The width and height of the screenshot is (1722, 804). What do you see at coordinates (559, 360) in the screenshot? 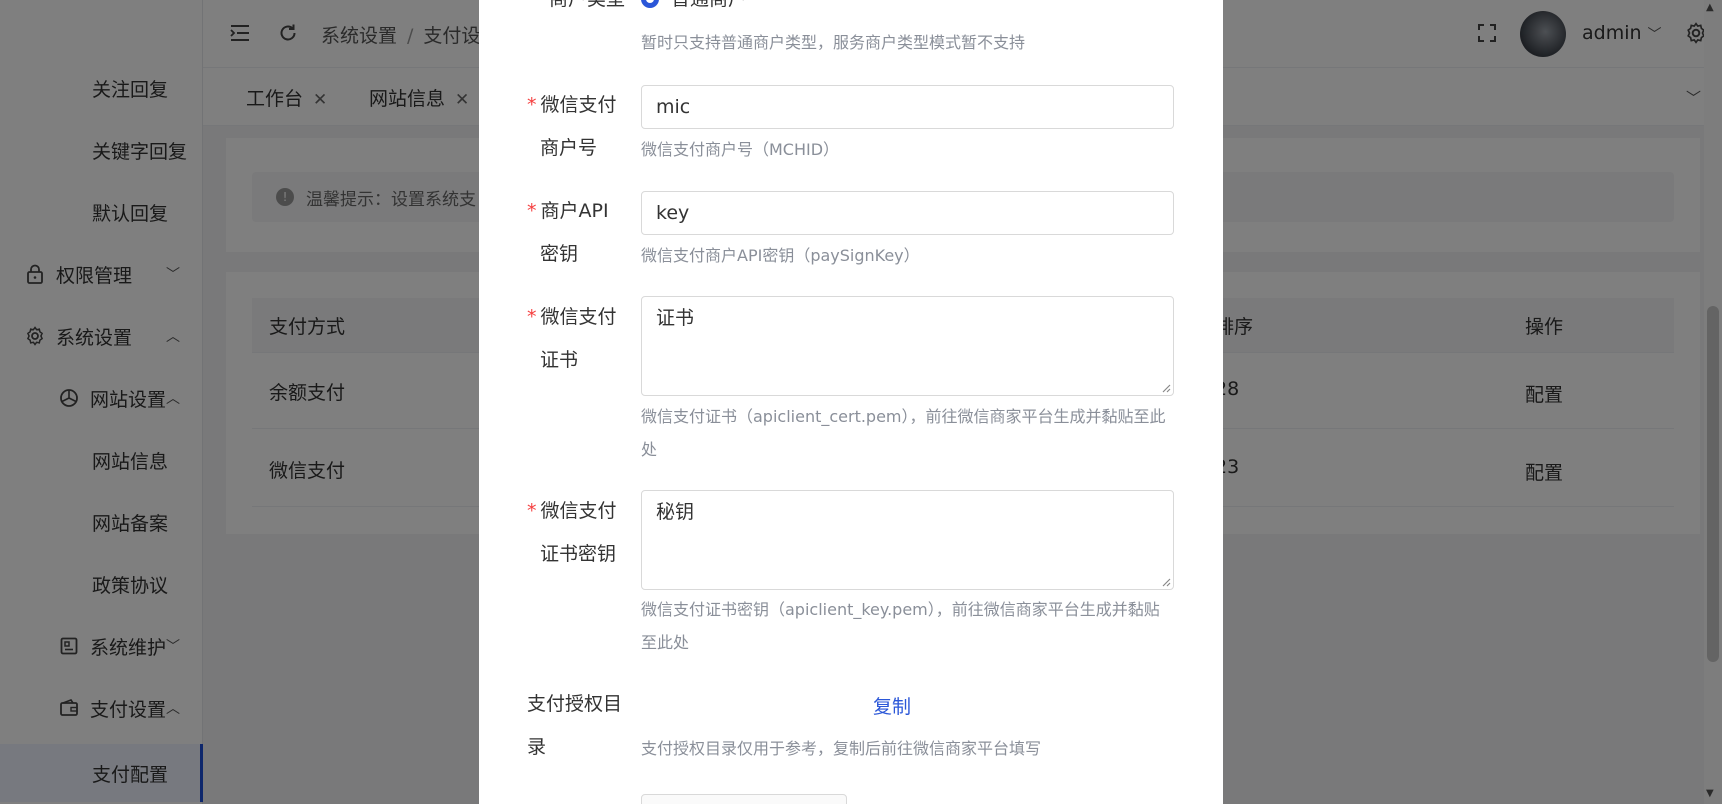
I see `field-label-cert-line2: 证书` at bounding box center [559, 360].